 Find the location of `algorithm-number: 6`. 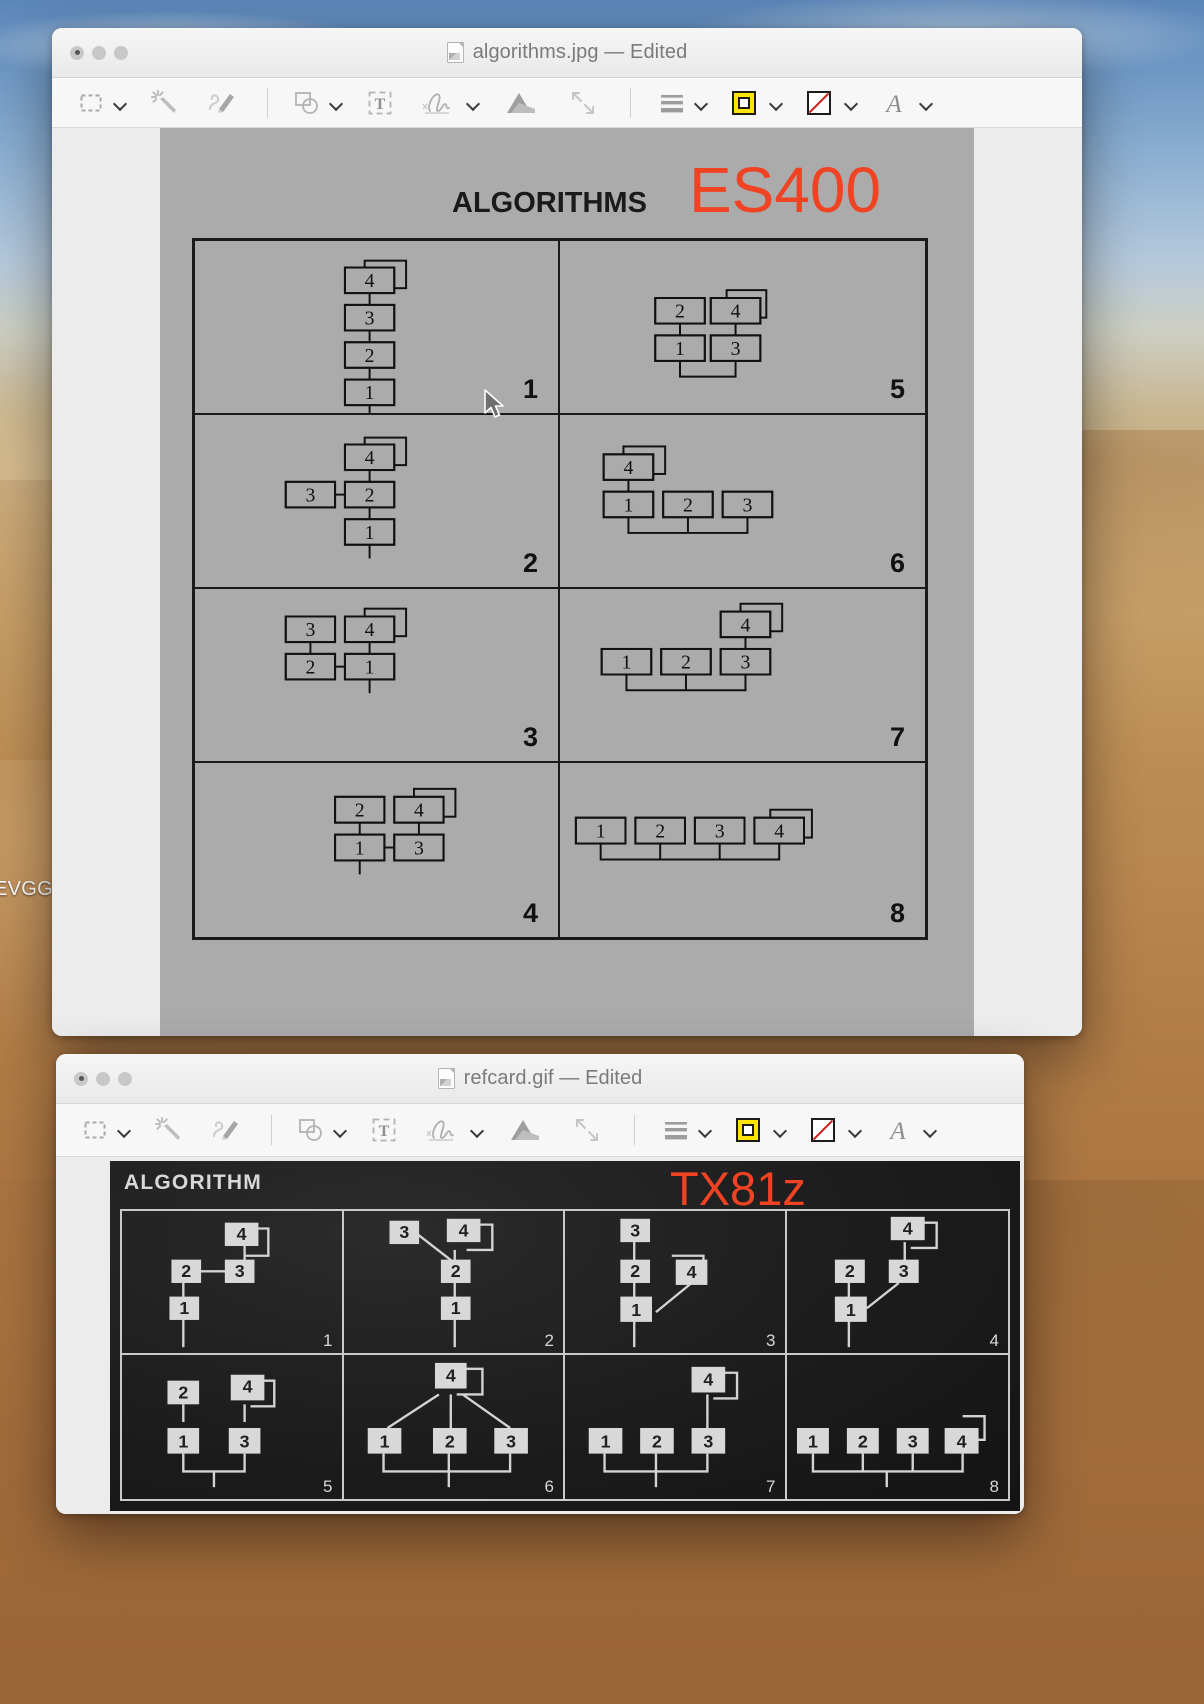

algorithm-number: 6 is located at coordinates (897, 563).